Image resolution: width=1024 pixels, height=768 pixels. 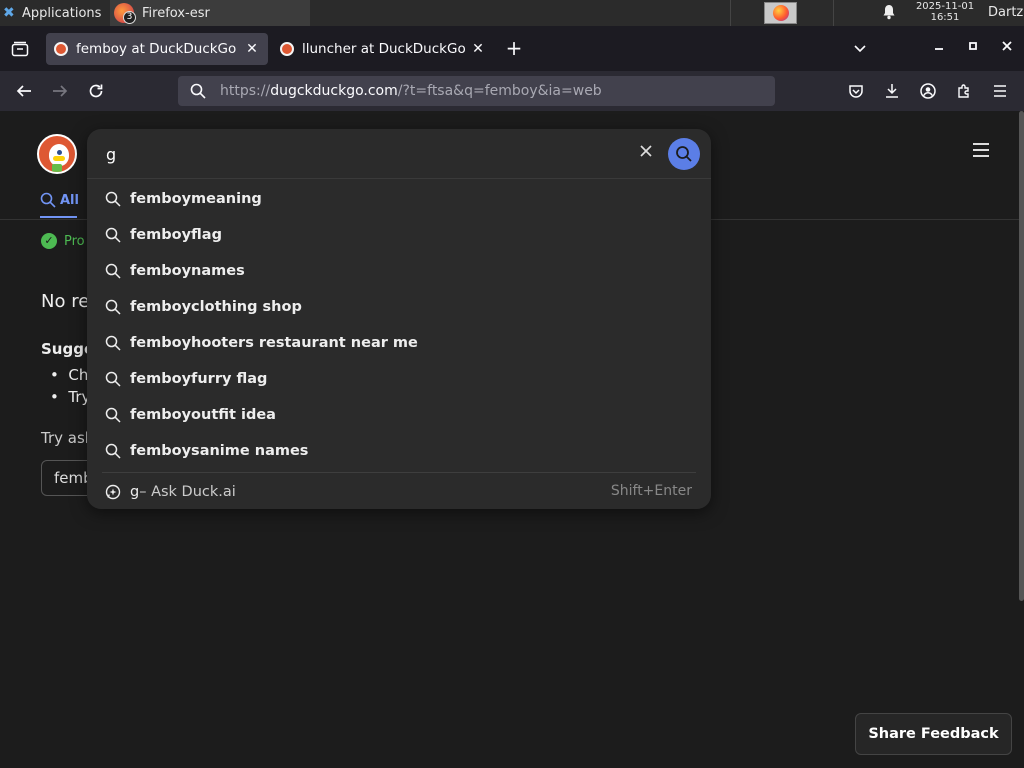 I want to click on duckai-query: g, so click(x=135, y=492).